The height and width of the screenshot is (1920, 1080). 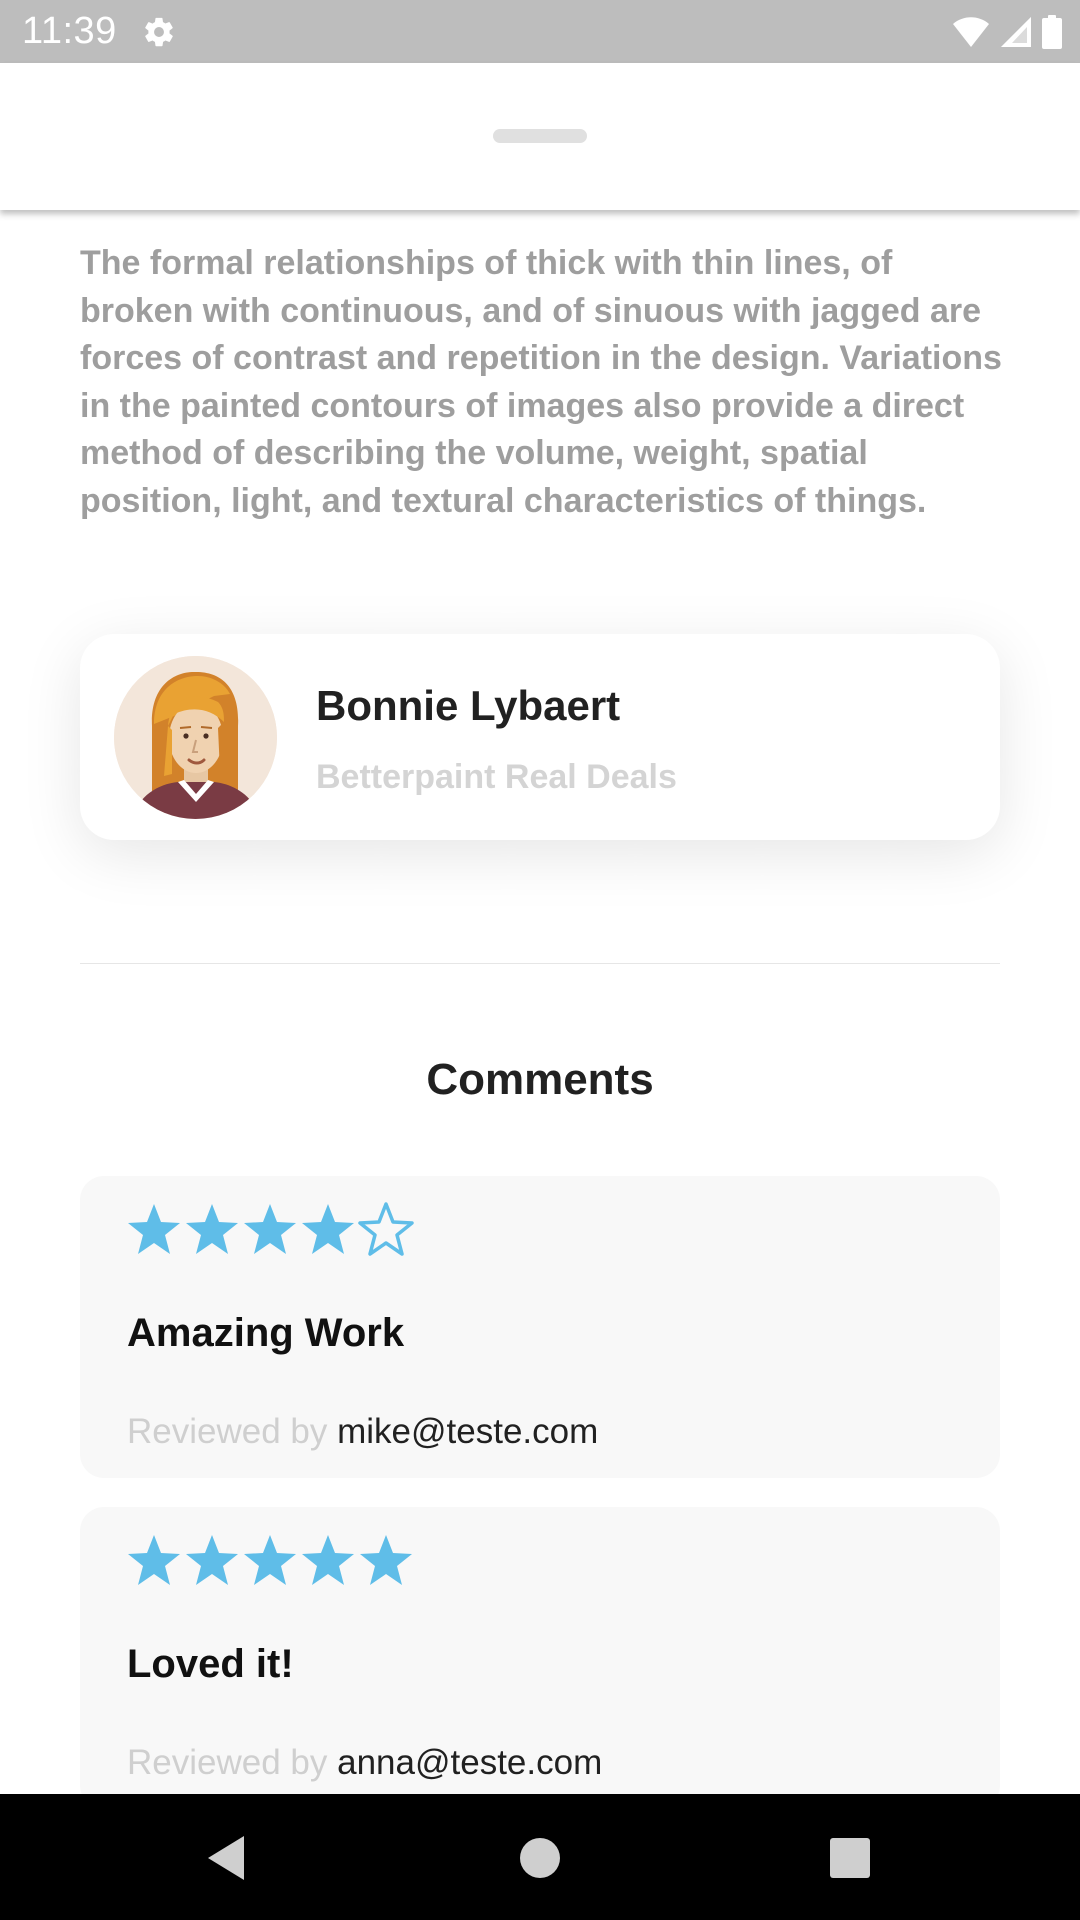 I want to click on comment-title: Amazing Work, so click(x=266, y=1333).